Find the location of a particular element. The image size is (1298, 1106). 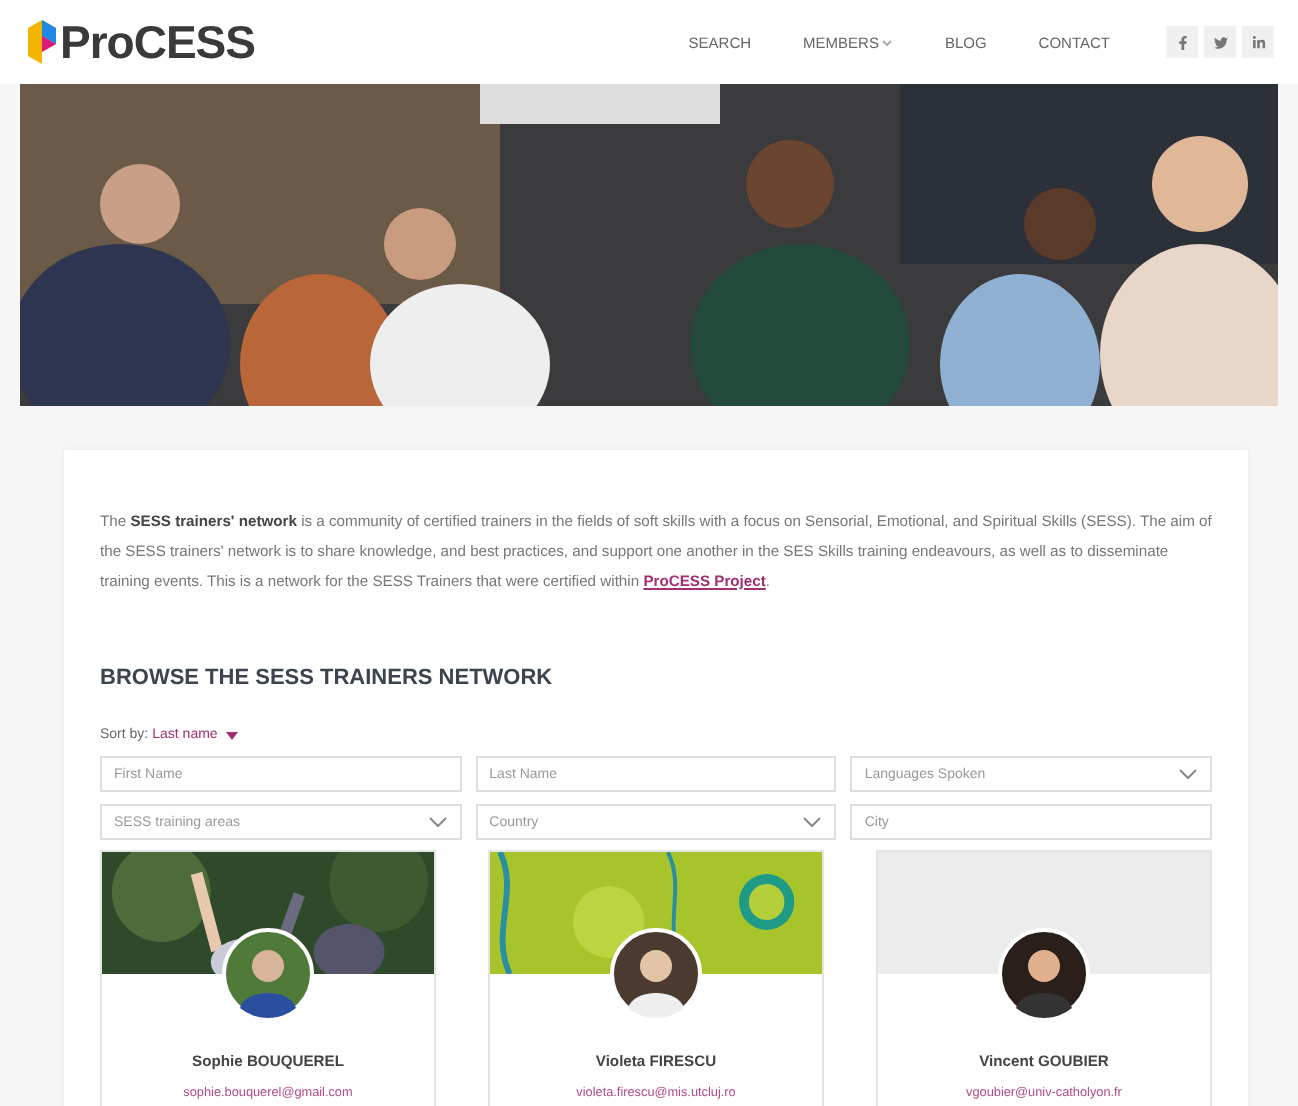

caret-icon is located at coordinates (231, 735).